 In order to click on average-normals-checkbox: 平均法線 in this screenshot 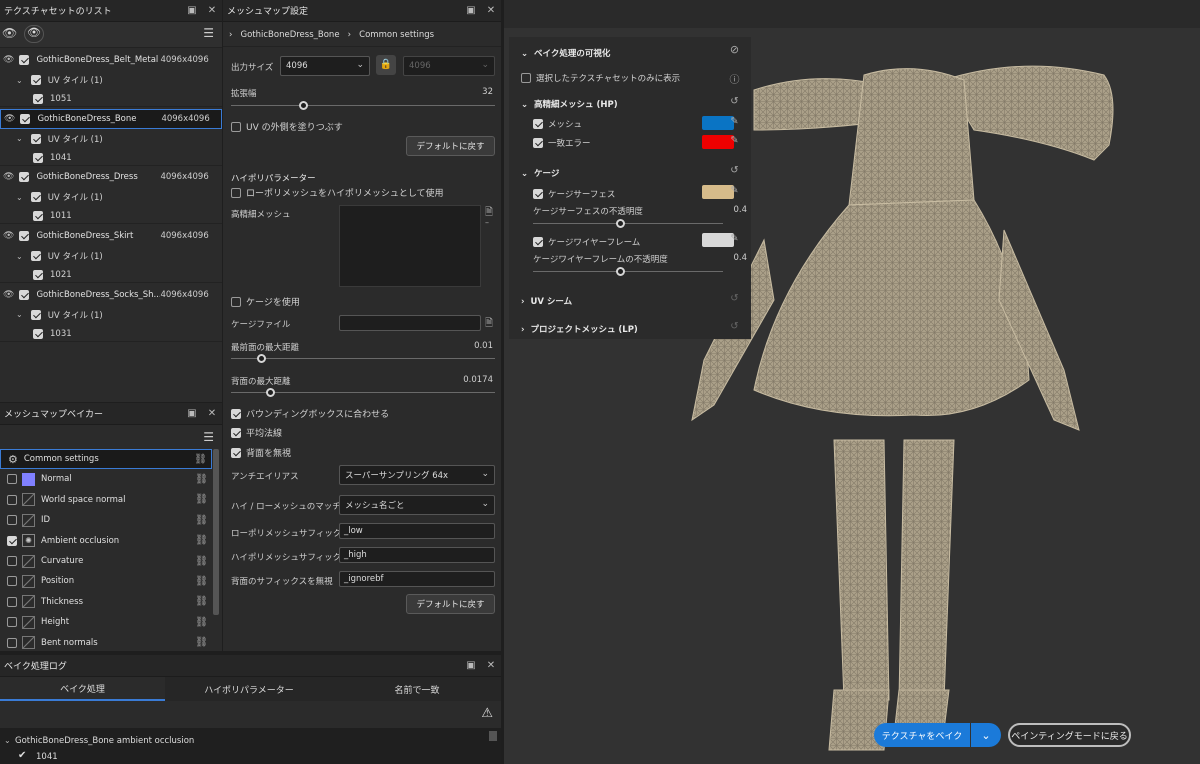, I will do `click(256, 432)`.